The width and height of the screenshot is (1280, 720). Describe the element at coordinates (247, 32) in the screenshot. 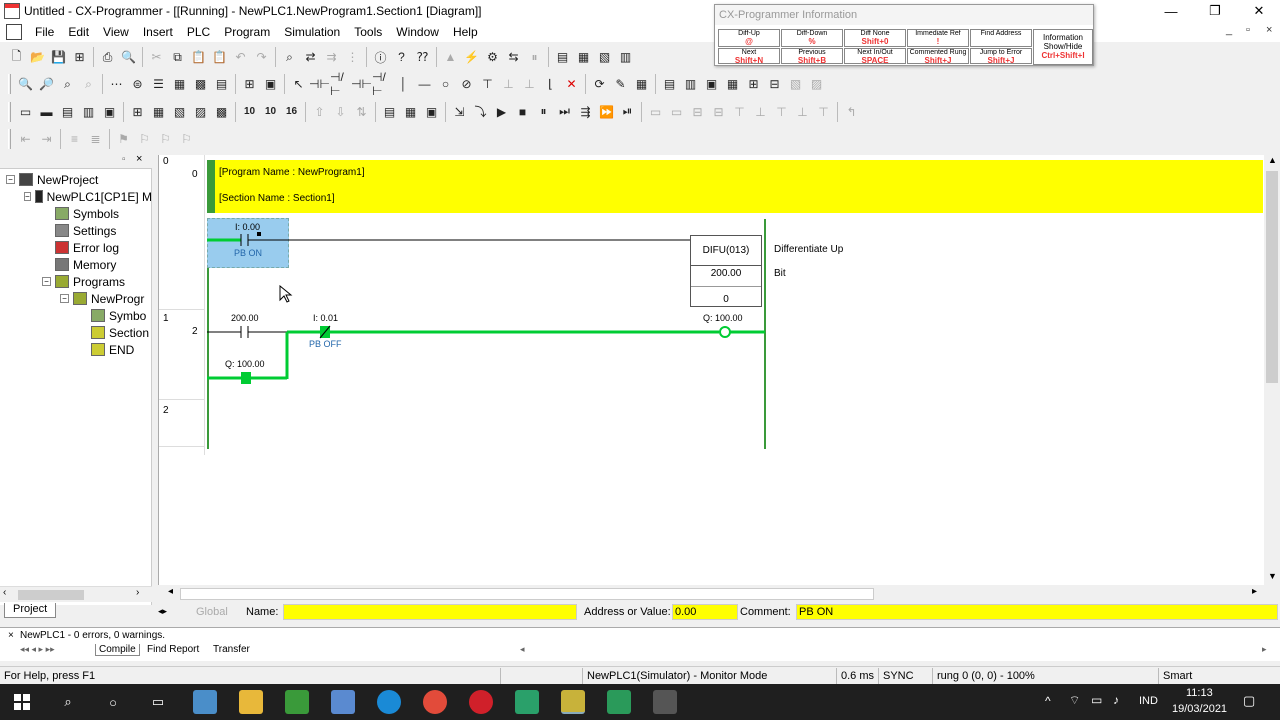

I see `menu-program: Program` at that location.